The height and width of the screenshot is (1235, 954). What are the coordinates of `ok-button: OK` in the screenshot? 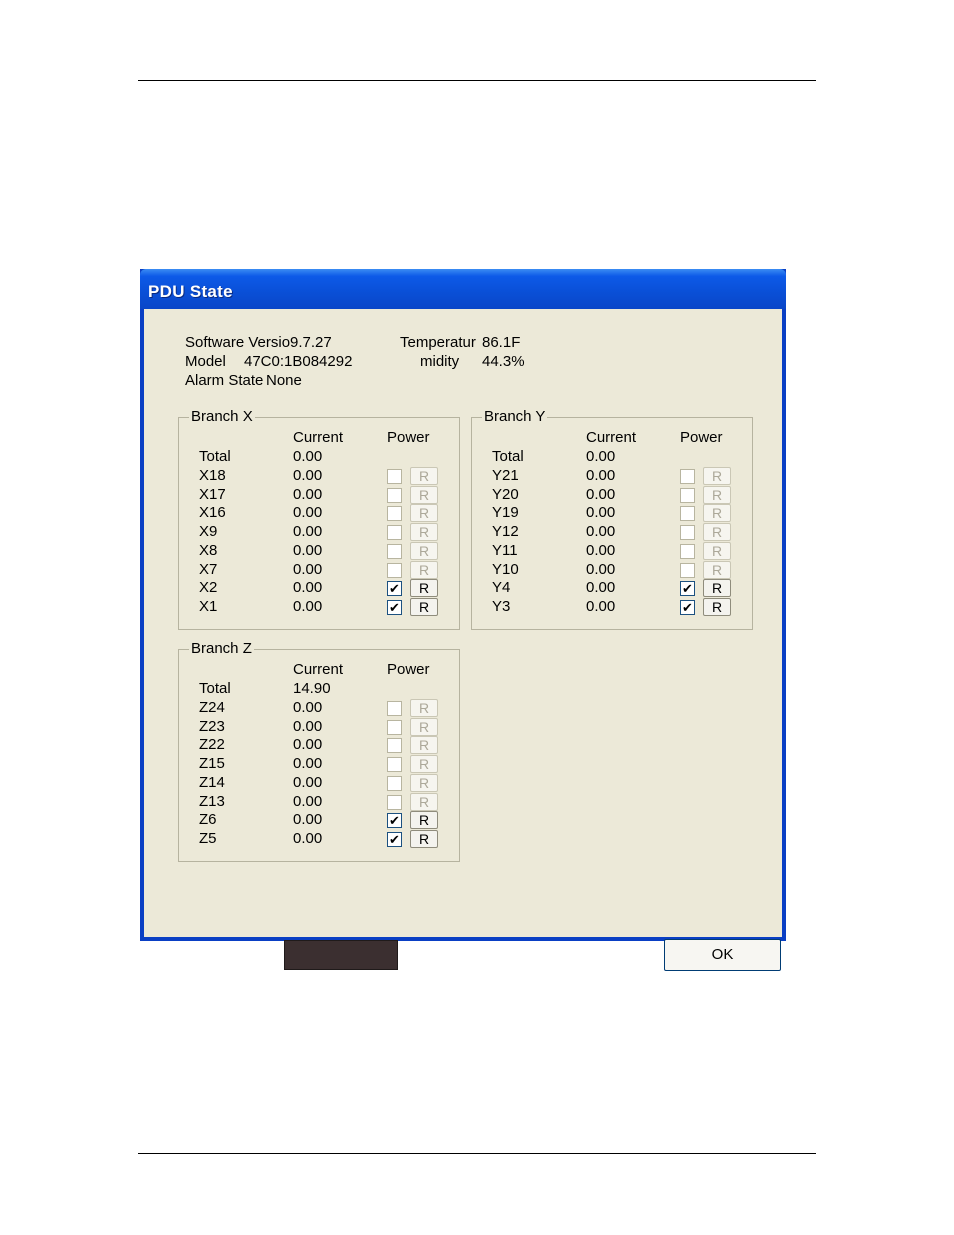 It's located at (722, 955).